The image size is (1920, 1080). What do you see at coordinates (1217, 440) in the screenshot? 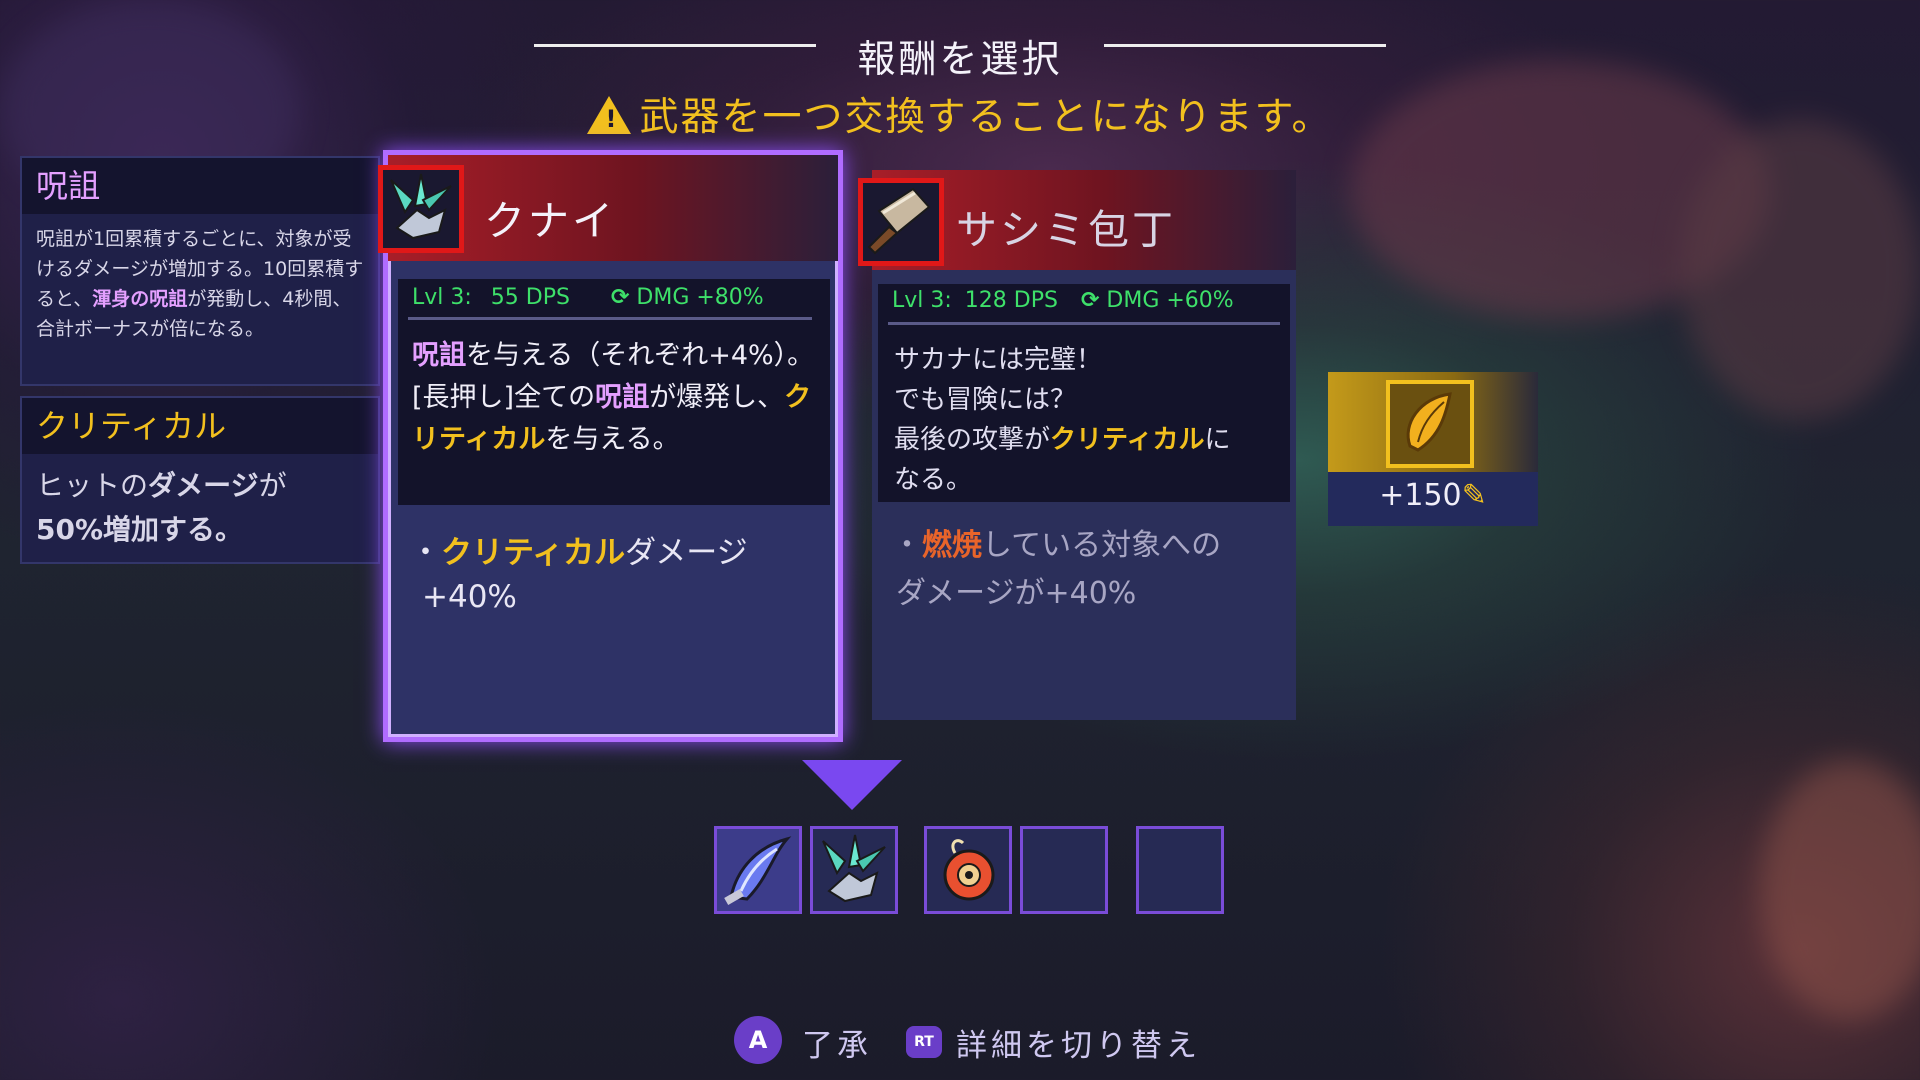
I see `desc-text: に` at bounding box center [1217, 440].